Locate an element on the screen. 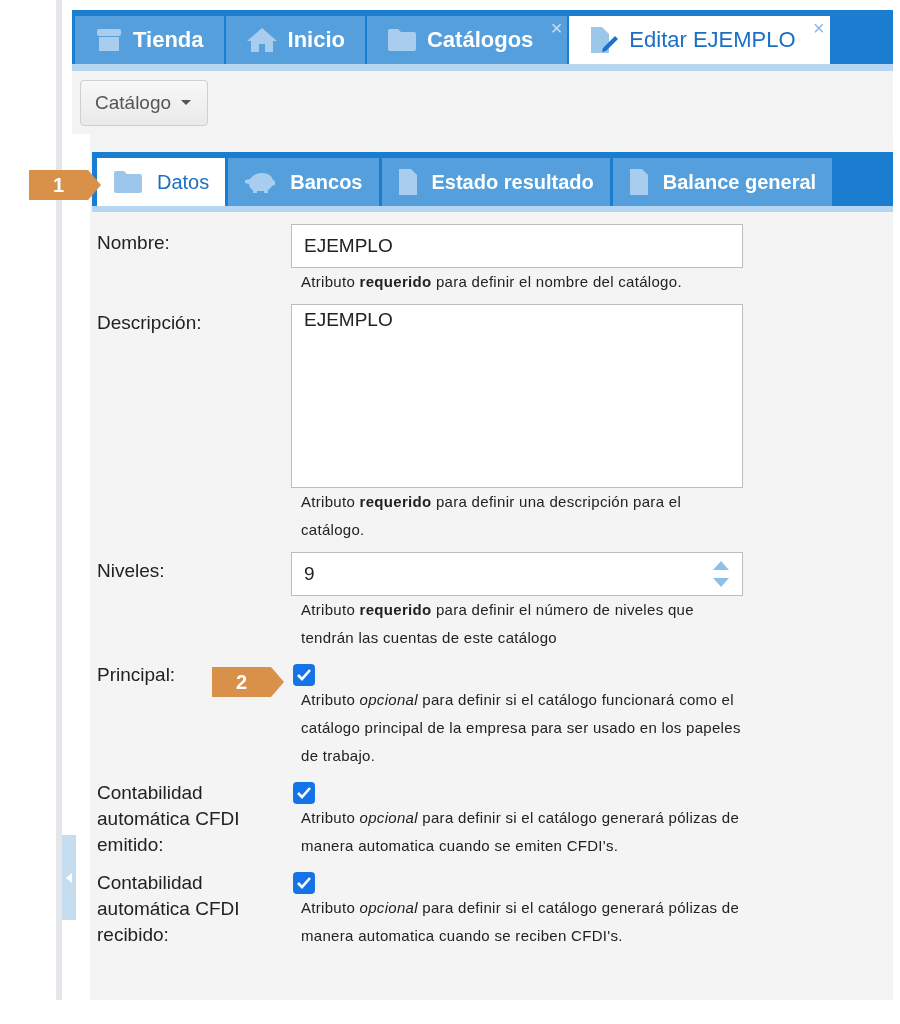 The height and width of the screenshot is (1024, 900). app-tab: Tienda is located at coordinates (149, 40).